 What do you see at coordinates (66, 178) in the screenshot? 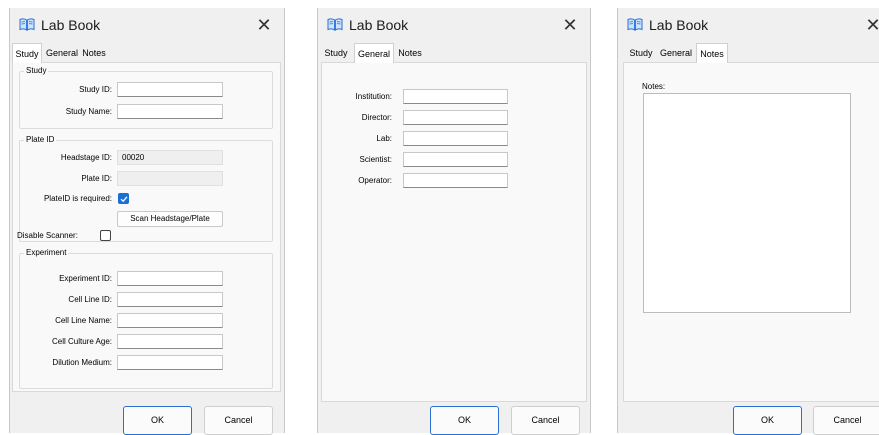
I see `plate-id-label: Plate ID:` at bounding box center [66, 178].